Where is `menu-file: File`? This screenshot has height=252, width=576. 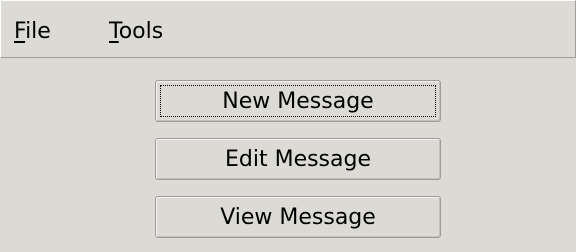
menu-file: File is located at coordinates (32, 32).